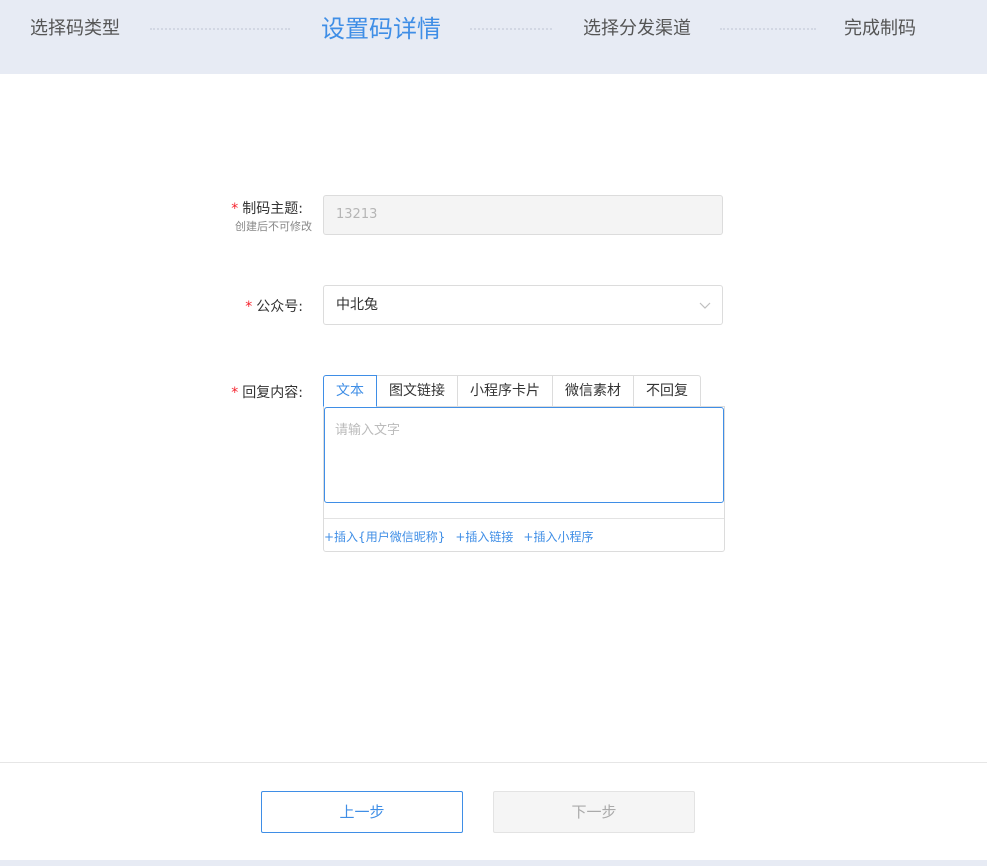 This screenshot has height=866, width=987. I want to click on prev-step-button: 上一步, so click(362, 812).